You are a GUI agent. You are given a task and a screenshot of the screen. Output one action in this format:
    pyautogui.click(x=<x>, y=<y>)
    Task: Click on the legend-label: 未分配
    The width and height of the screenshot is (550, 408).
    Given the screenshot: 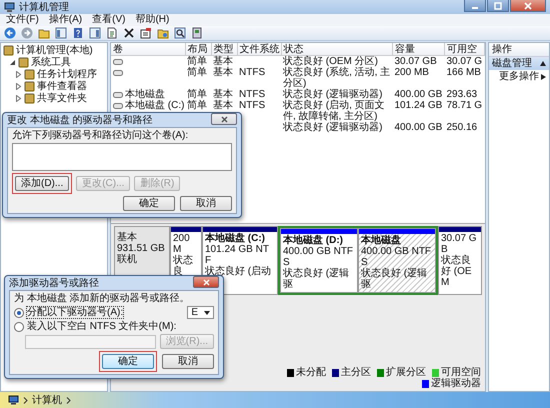 What is the action you would take?
    pyautogui.click(x=311, y=372)
    